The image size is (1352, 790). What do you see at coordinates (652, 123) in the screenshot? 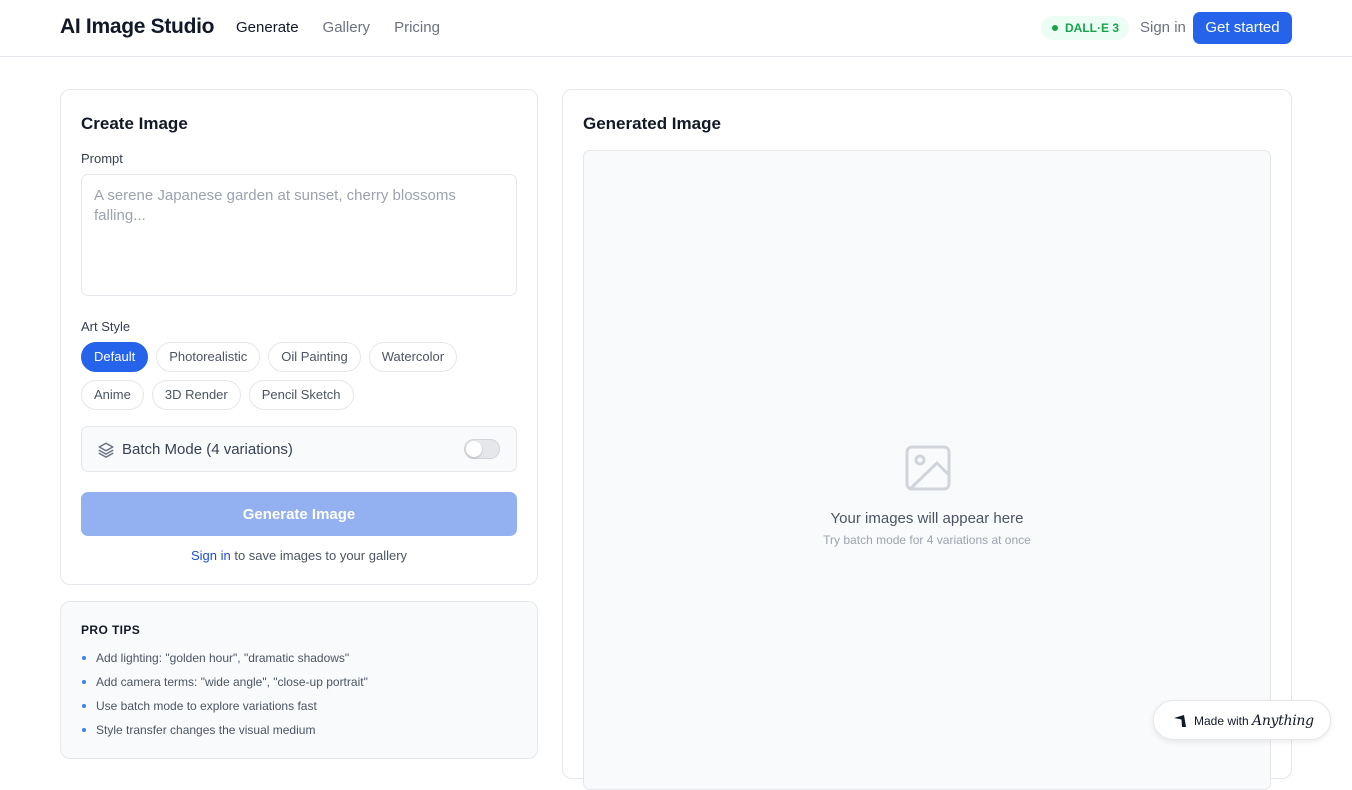
I see `generated-image-title: Generated Image` at bounding box center [652, 123].